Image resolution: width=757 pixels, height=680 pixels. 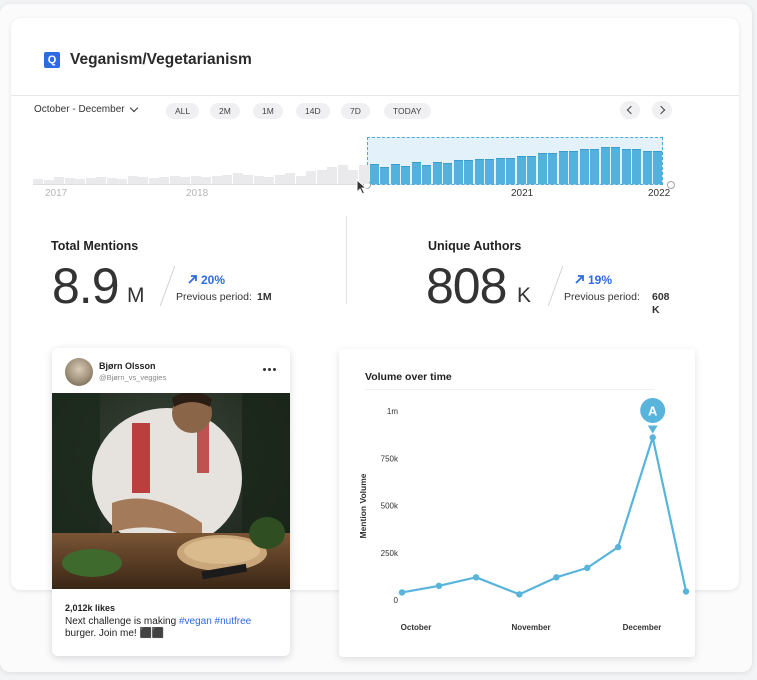 I want to click on prev-period-button, so click(x=630, y=110).